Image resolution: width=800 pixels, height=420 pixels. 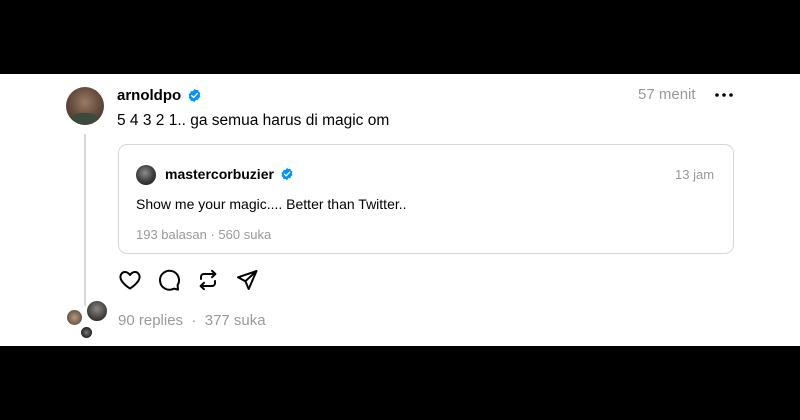 I want to click on more-options-icon, so click(x=724, y=95).